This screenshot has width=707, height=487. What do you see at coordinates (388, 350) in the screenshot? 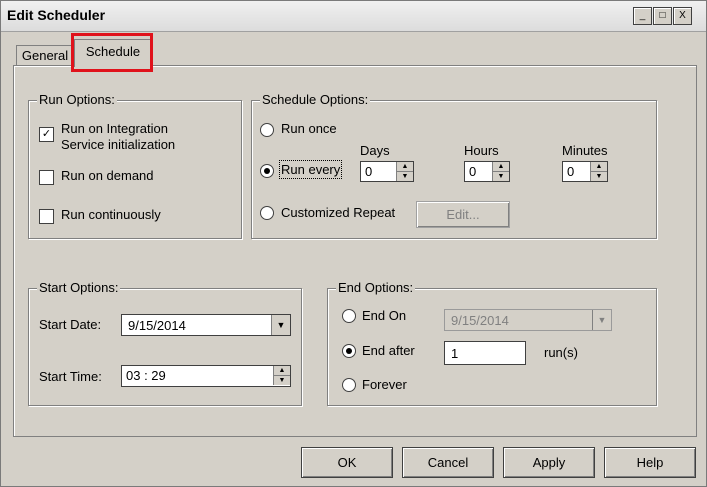
I see `end-after-label: End after` at bounding box center [388, 350].